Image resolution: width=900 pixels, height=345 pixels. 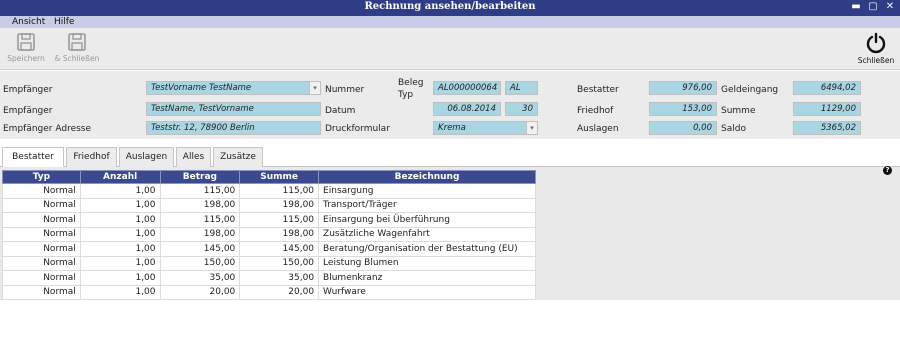 I want to click on summe-label: Summe, so click(x=738, y=111).